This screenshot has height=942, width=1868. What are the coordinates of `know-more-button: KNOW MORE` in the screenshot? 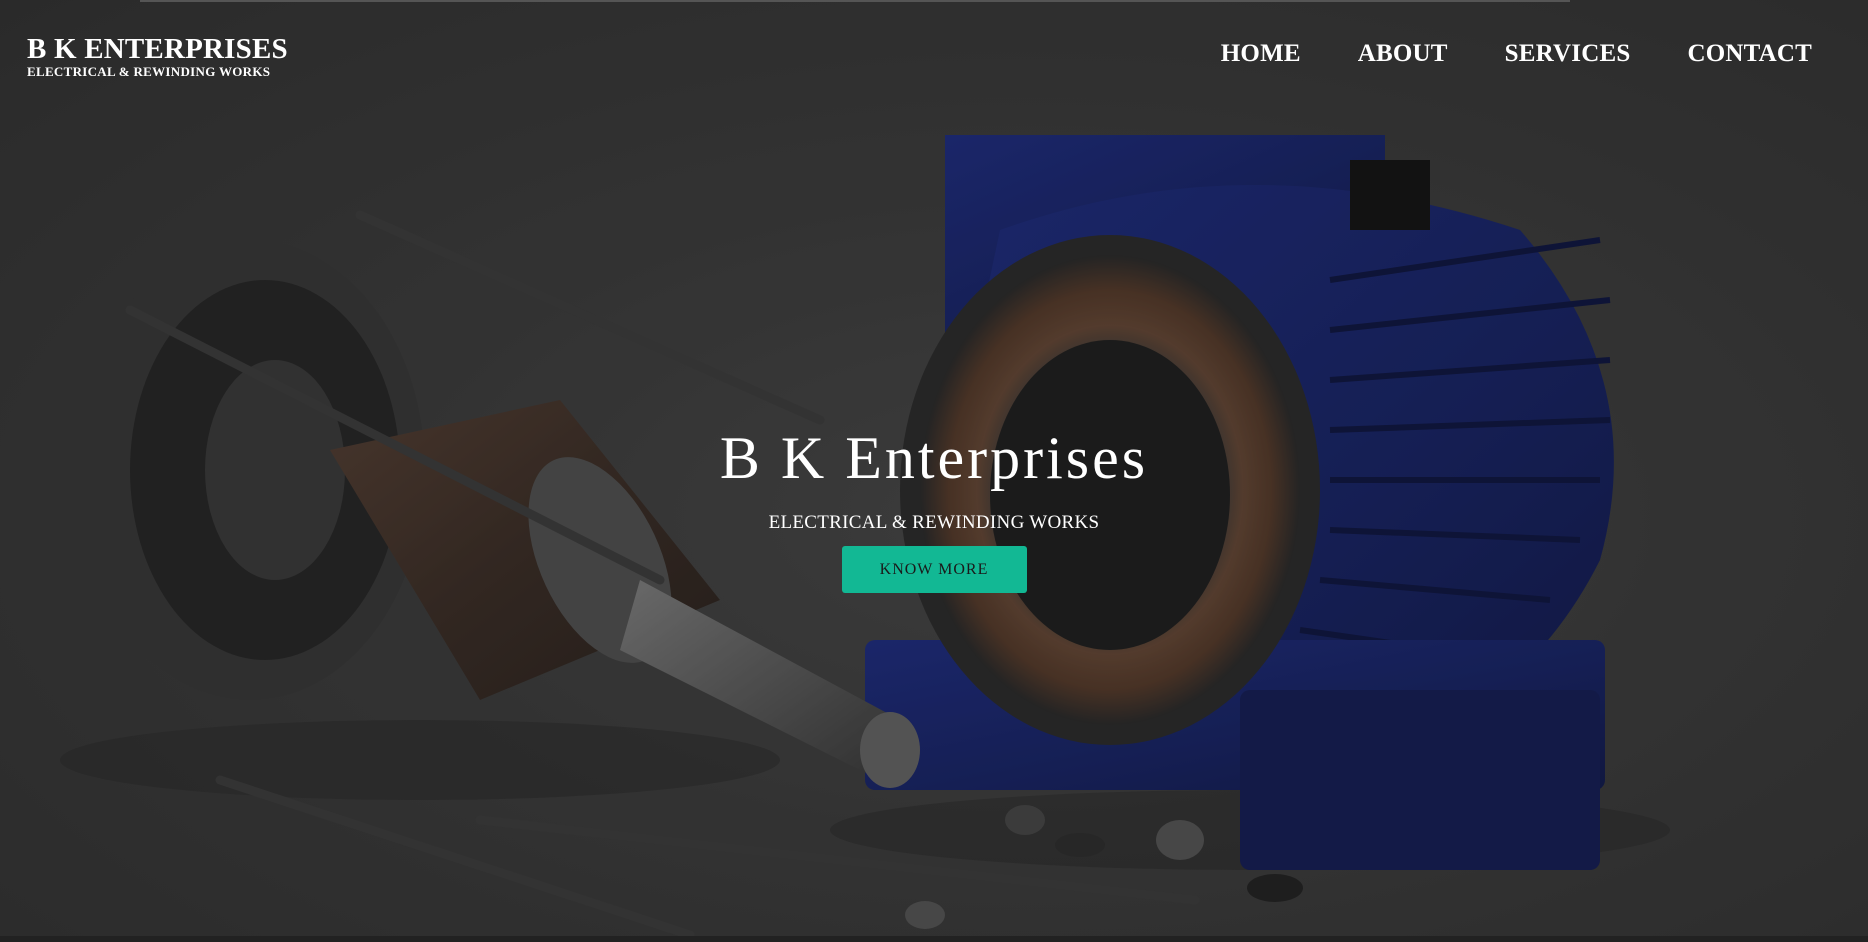 It's located at (934, 569).